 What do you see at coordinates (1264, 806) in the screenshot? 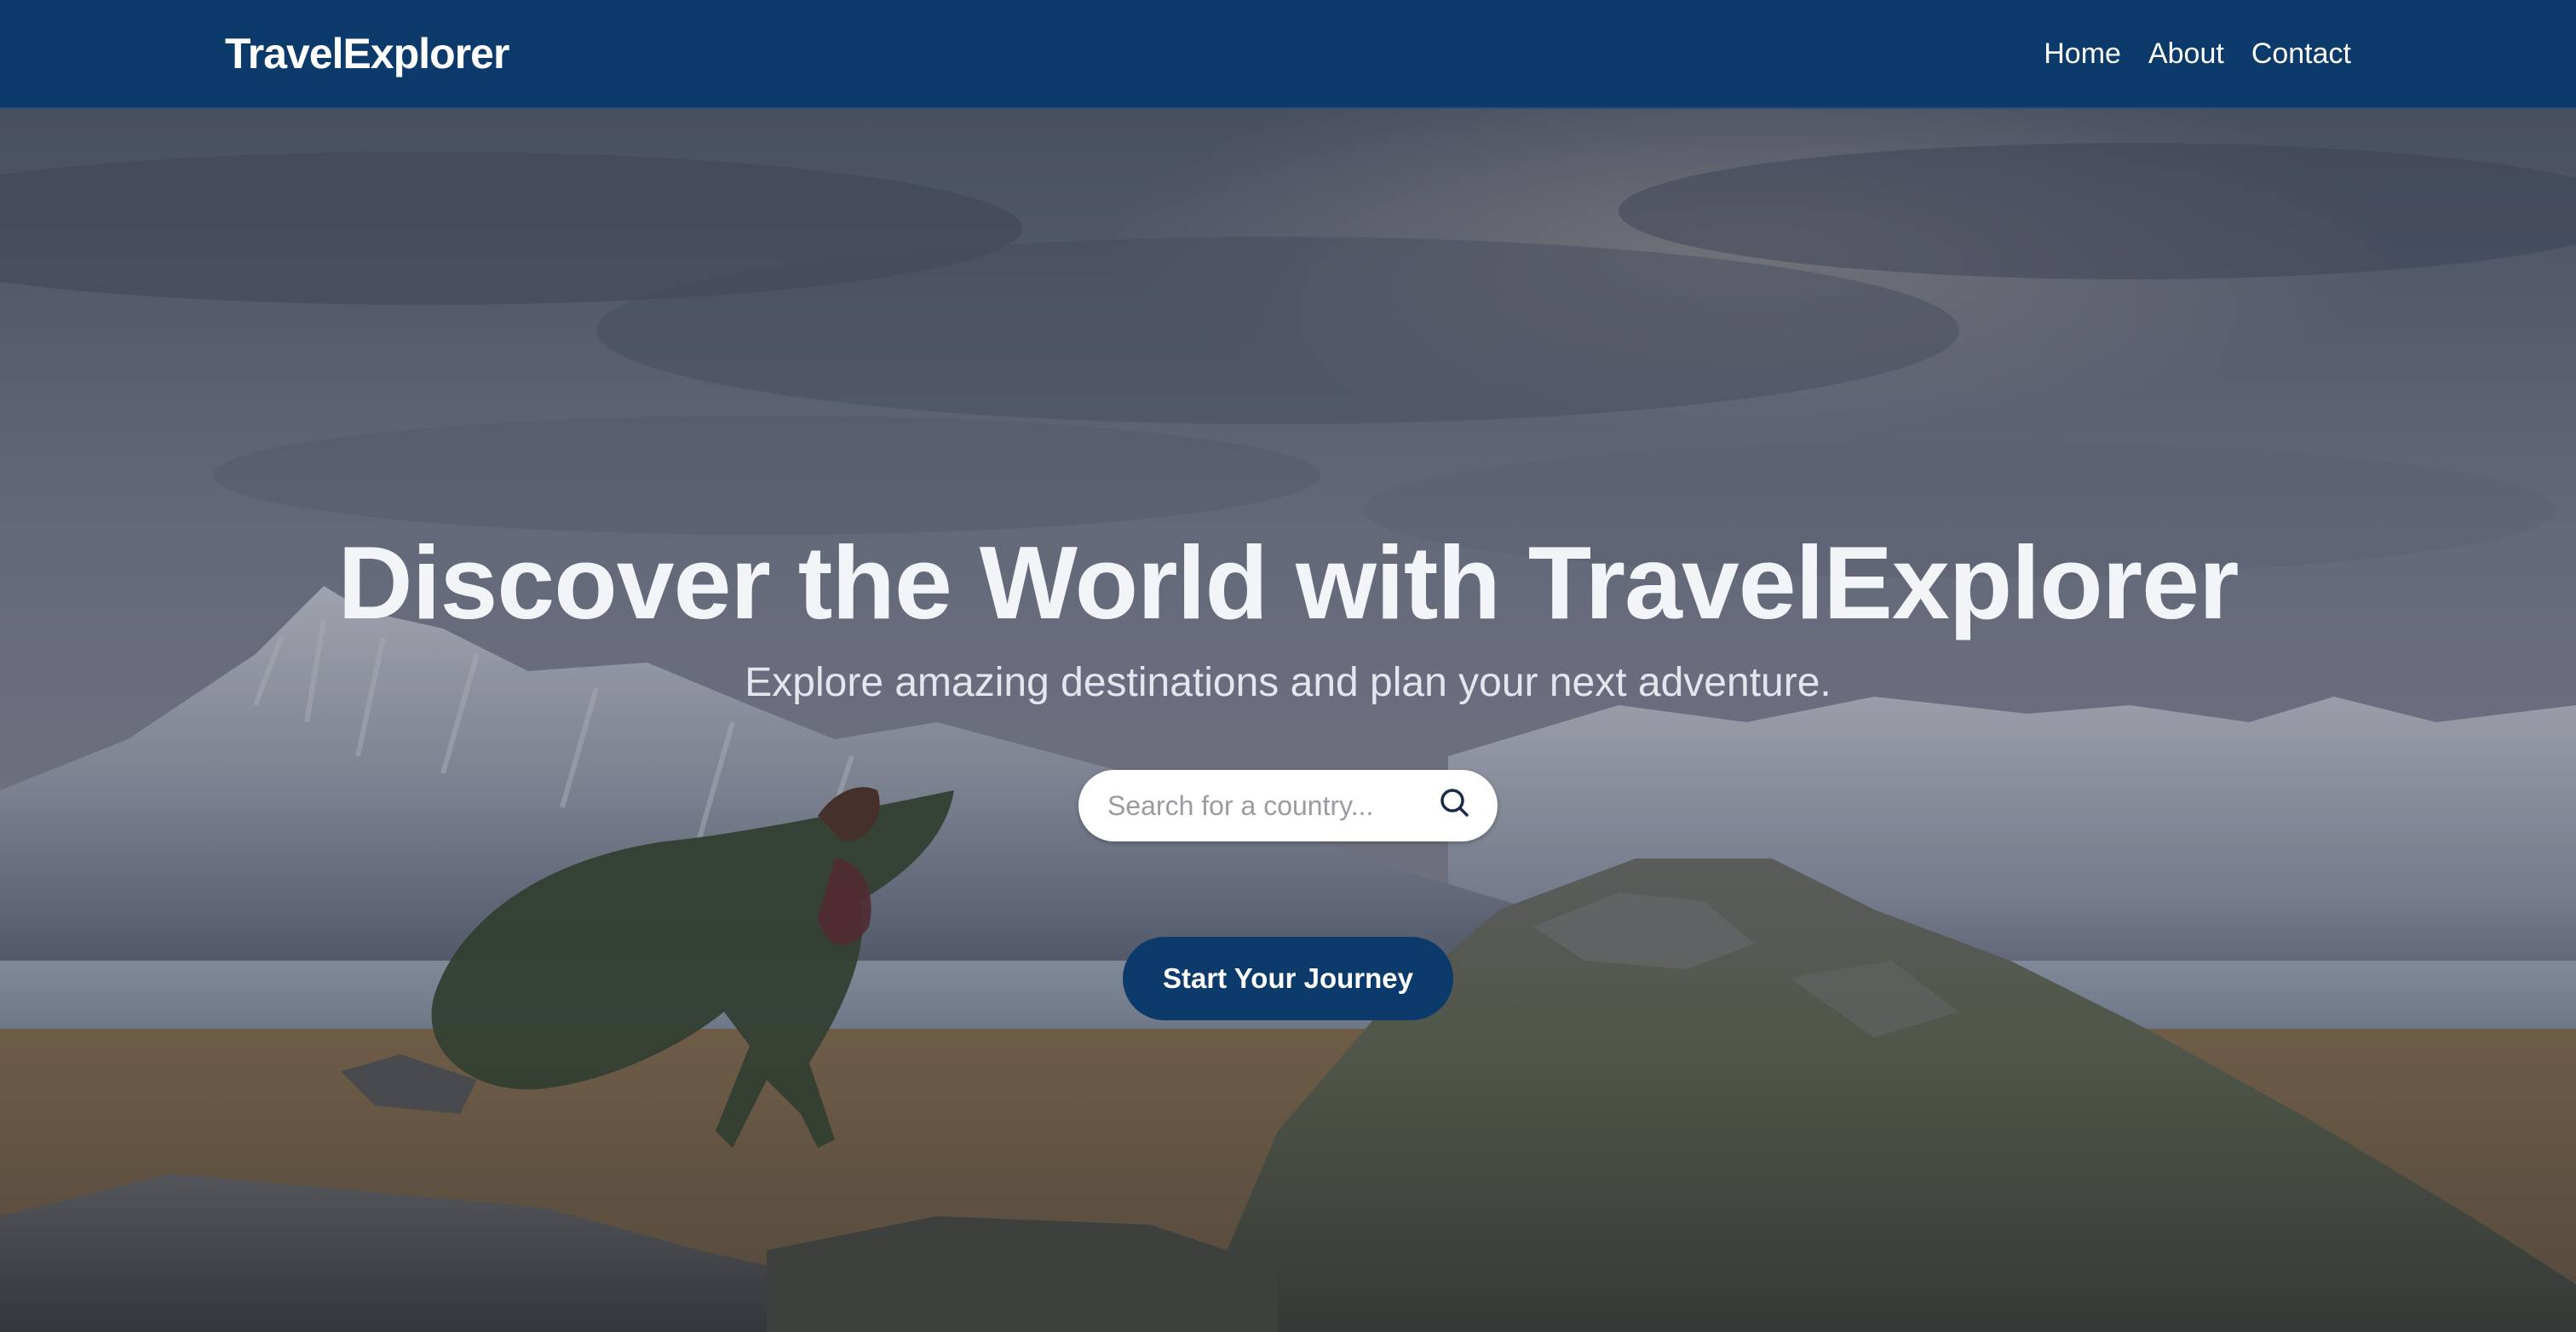
I see `search-input` at bounding box center [1264, 806].